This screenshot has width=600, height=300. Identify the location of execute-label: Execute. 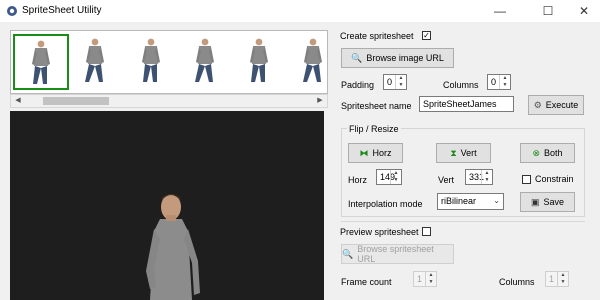
(562, 105).